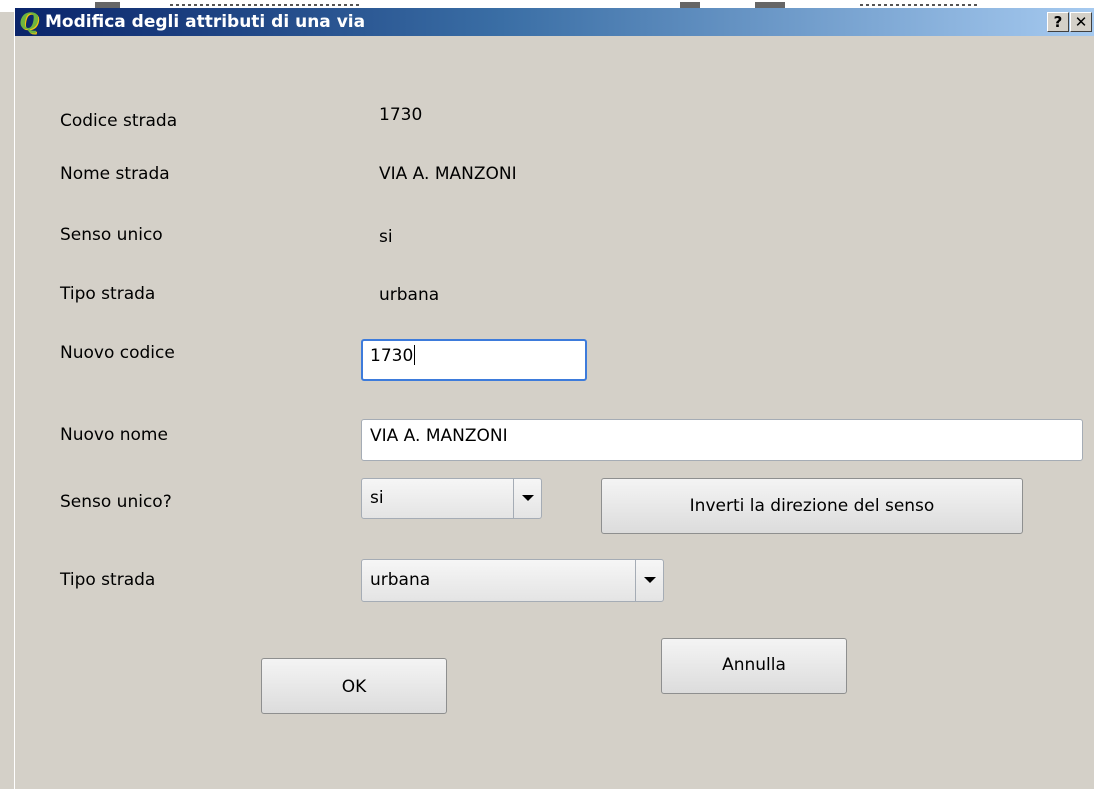 The height and width of the screenshot is (789, 1094). I want to click on codice-strada-value: 1730, so click(401, 115).